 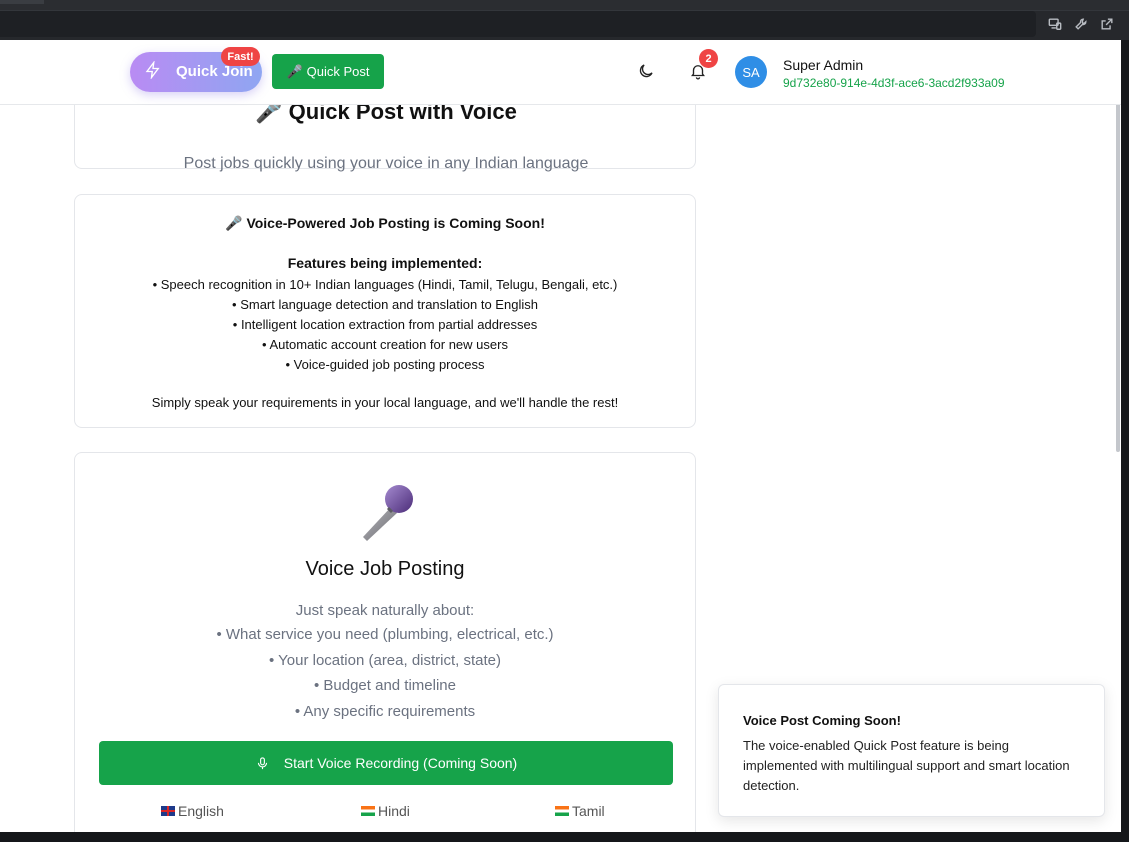 I want to click on wrench-icon, so click(x=1081, y=24).